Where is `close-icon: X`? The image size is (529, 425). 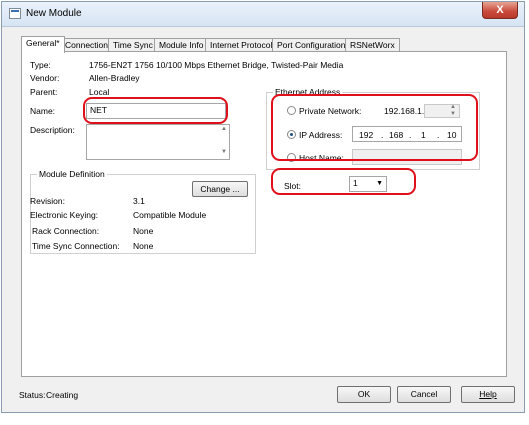
close-icon: X is located at coordinates (500, 10).